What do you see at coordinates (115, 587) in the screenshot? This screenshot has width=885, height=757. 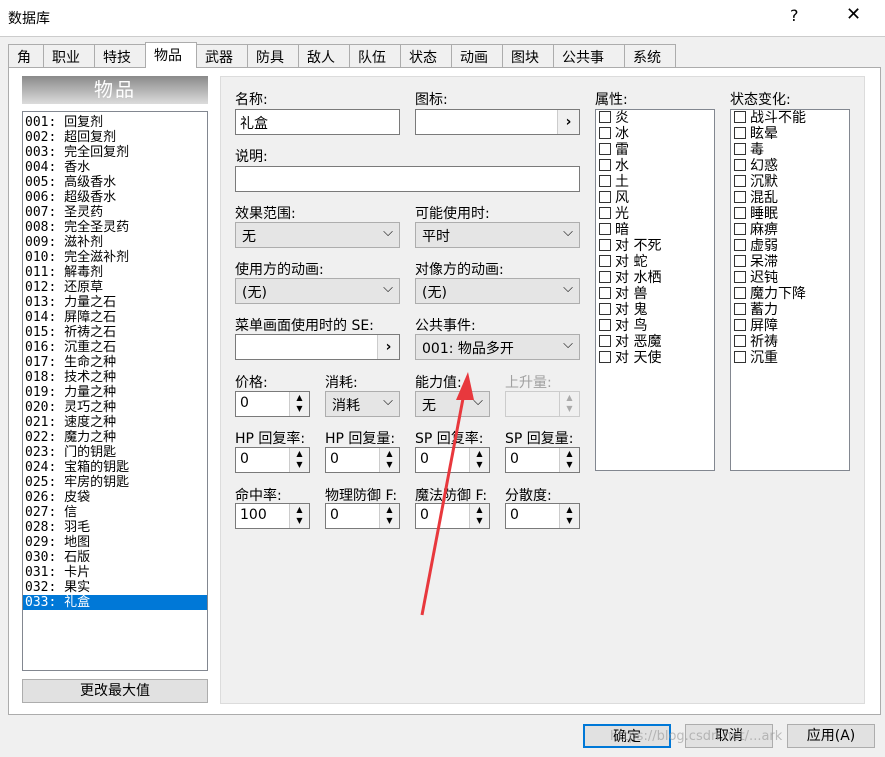 I see `list-item: 032: 果实` at bounding box center [115, 587].